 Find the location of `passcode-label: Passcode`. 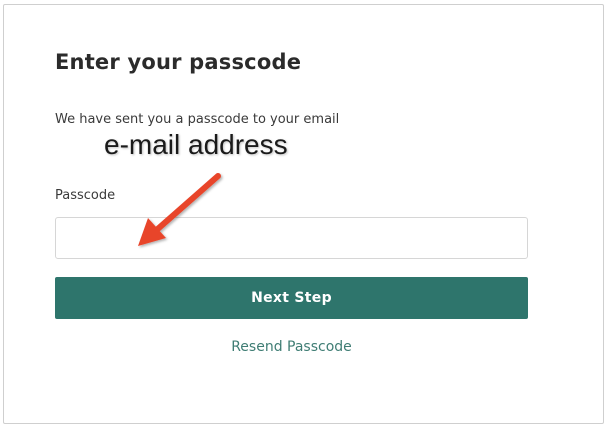

passcode-label: Passcode is located at coordinates (85, 195).